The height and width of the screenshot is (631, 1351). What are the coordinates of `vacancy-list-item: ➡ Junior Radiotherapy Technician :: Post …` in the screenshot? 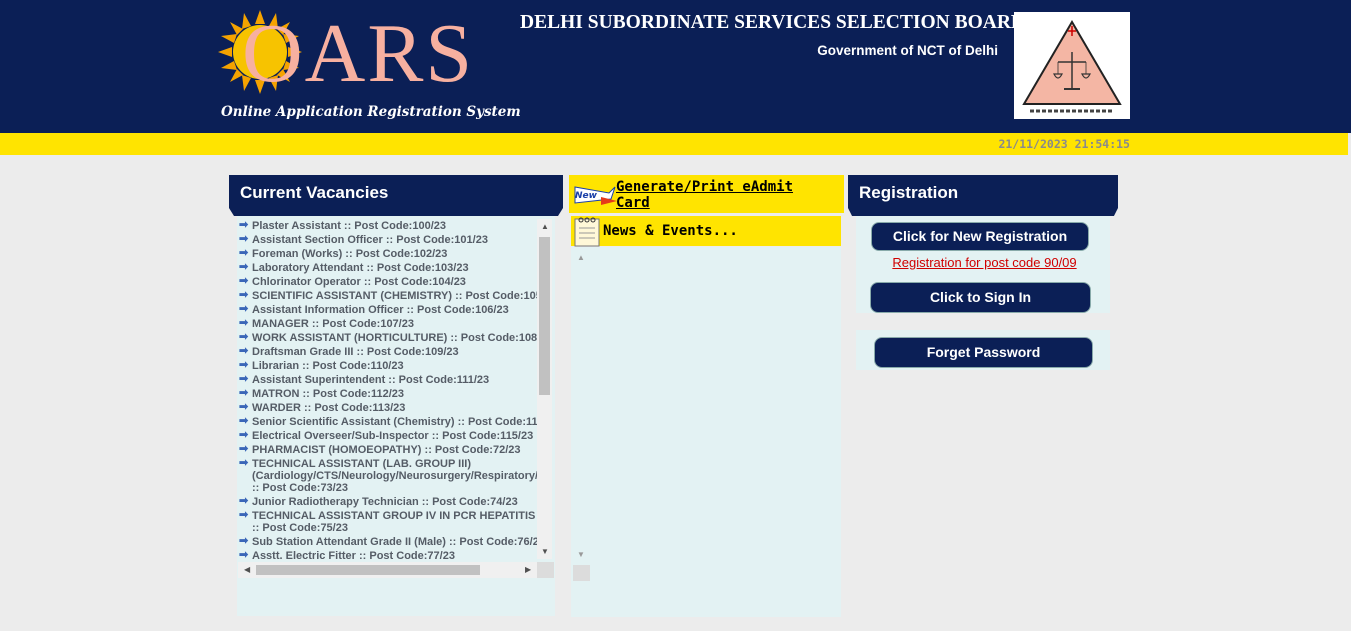 It's located at (387, 502).